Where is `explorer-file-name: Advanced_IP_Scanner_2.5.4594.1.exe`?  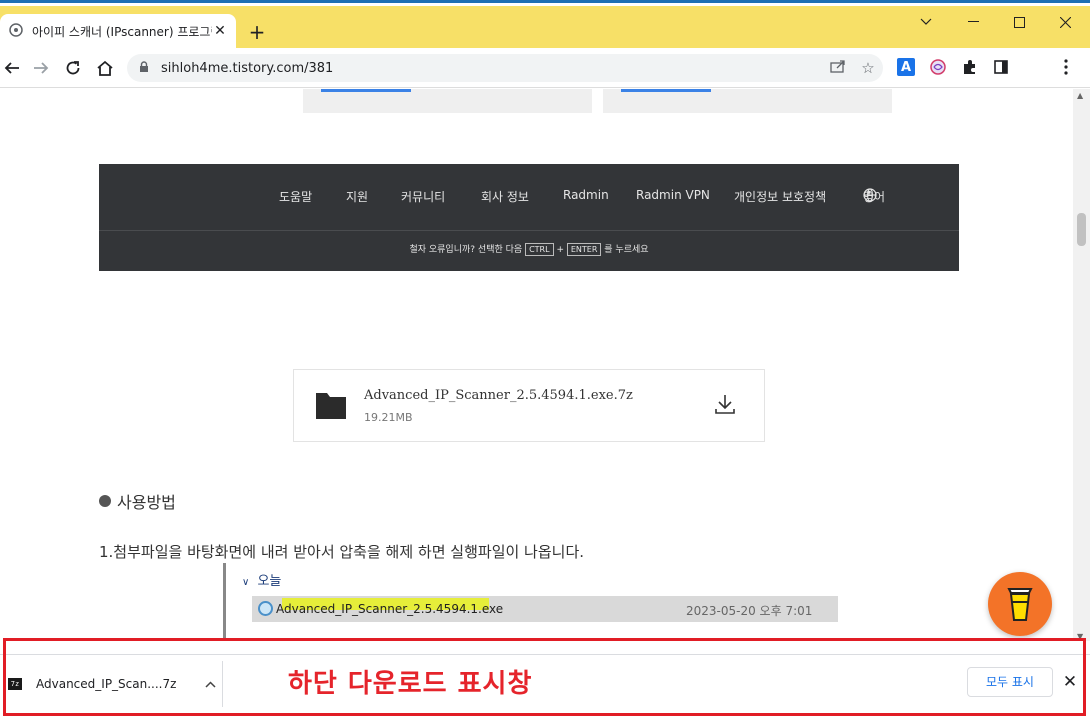
explorer-file-name: Advanced_IP_Scanner_2.5.4594.1.exe is located at coordinates (390, 609).